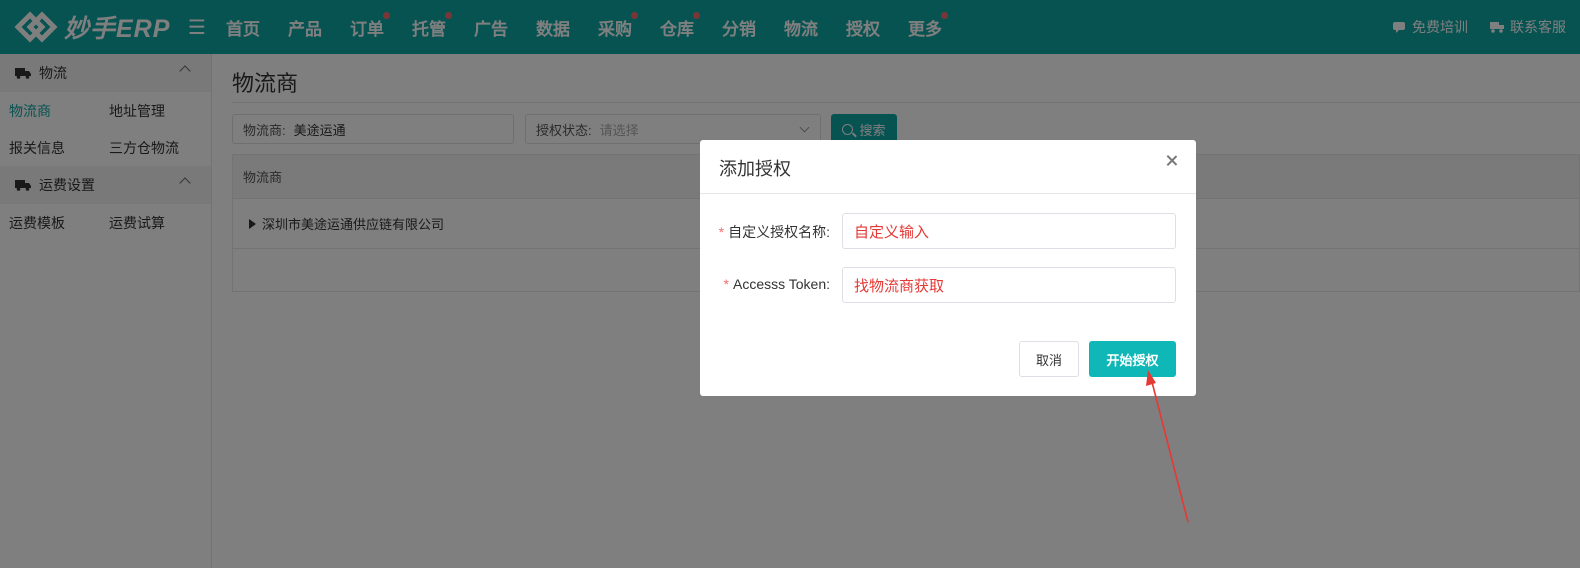 The width and height of the screenshot is (1580, 568). Describe the element at coordinates (948, 193) in the screenshot. I see `divider` at that location.